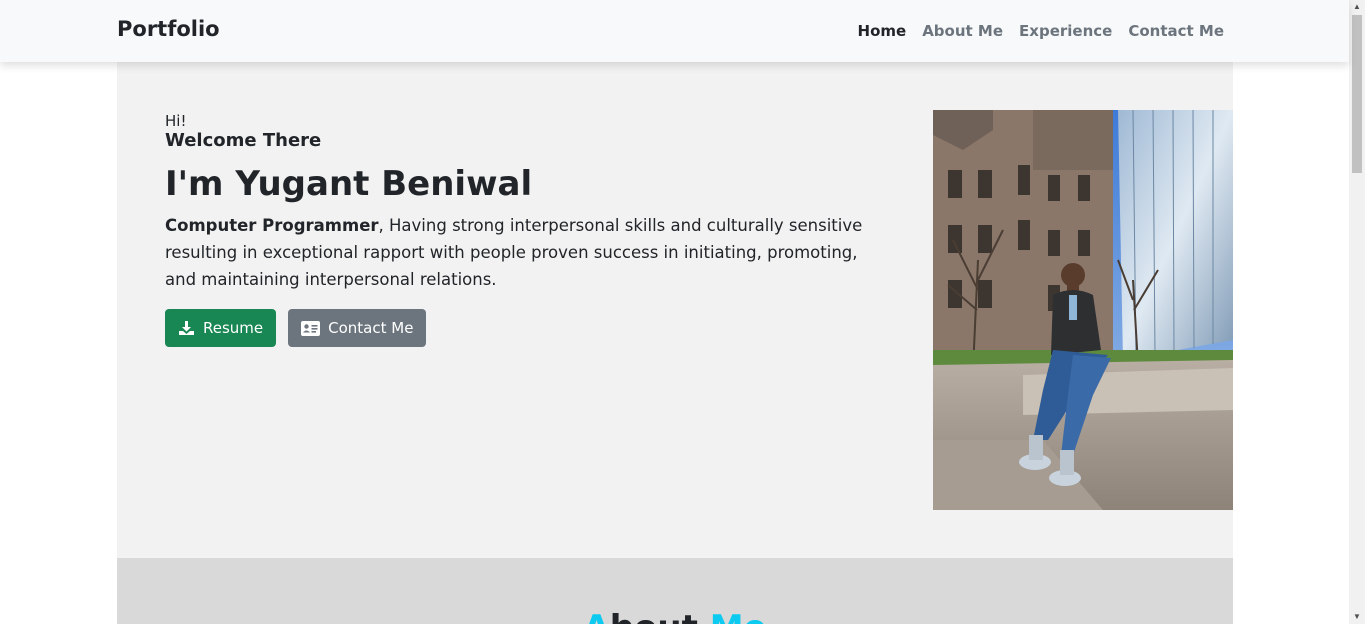 This screenshot has height=624, width=1365. What do you see at coordinates (349, 184) in the screenshot?
I see `name-heading: I'm Yugant Beniwal` at bounding box center [349, 184].